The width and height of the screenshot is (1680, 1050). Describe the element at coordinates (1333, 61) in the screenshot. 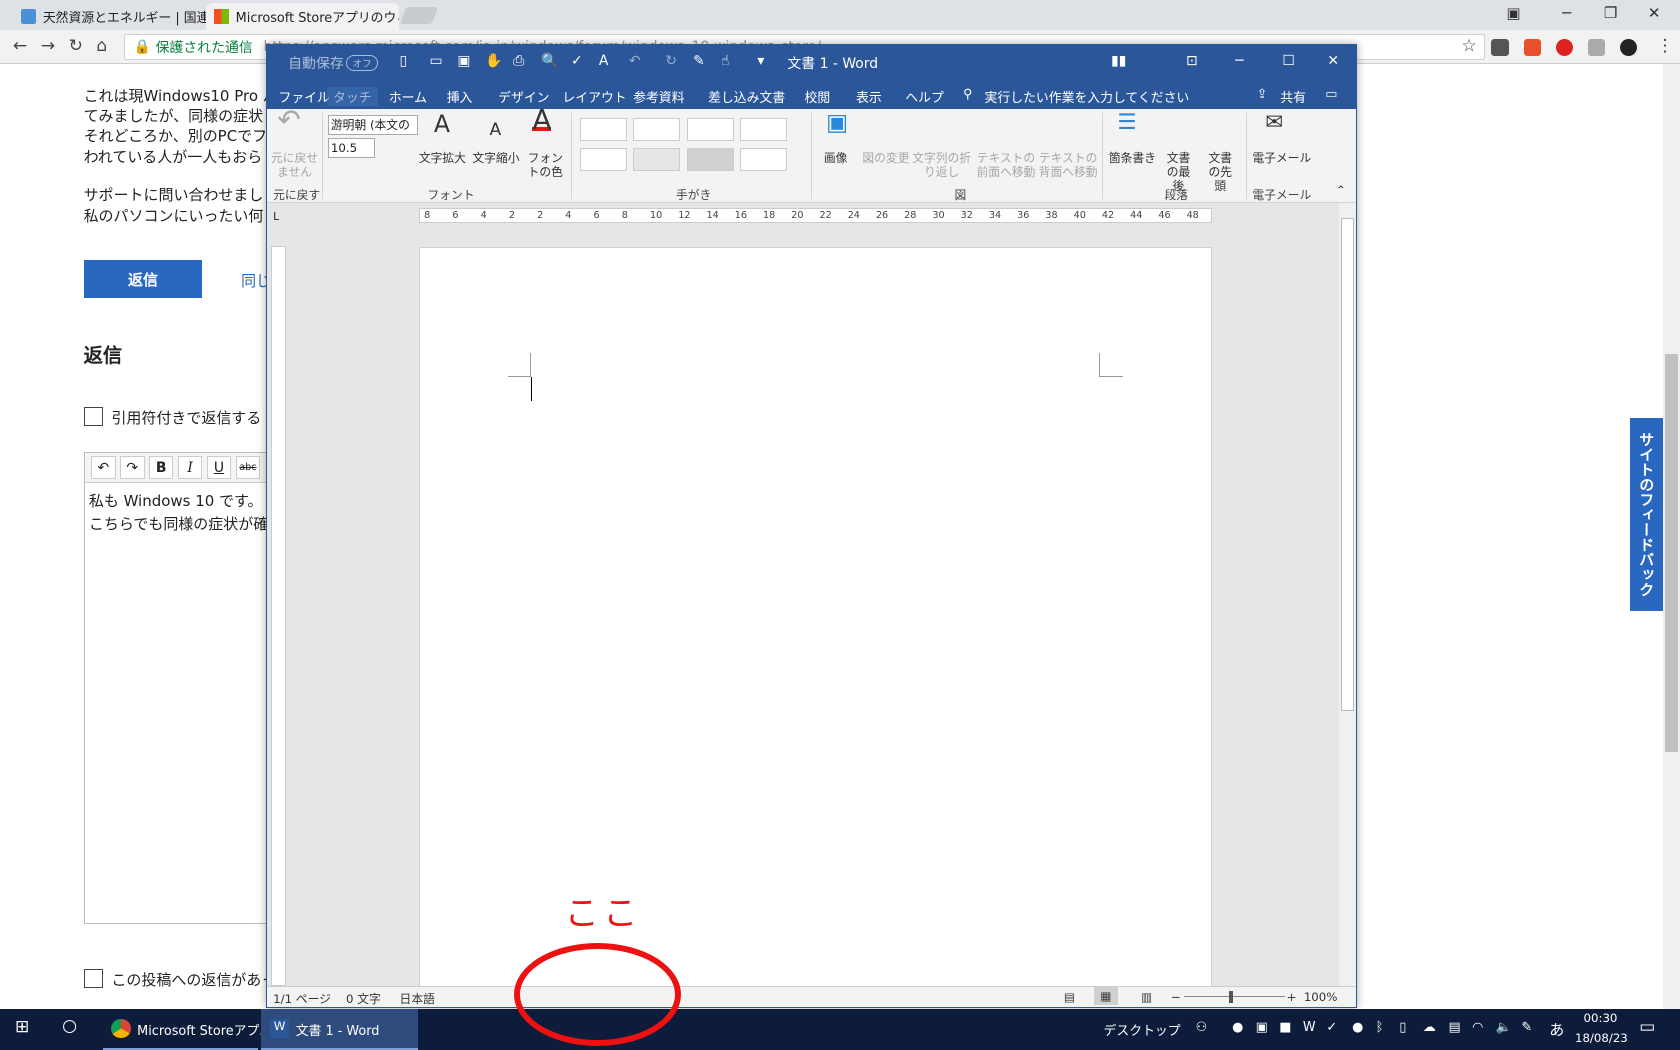

I see `word-close-icon: ✕` at that location.